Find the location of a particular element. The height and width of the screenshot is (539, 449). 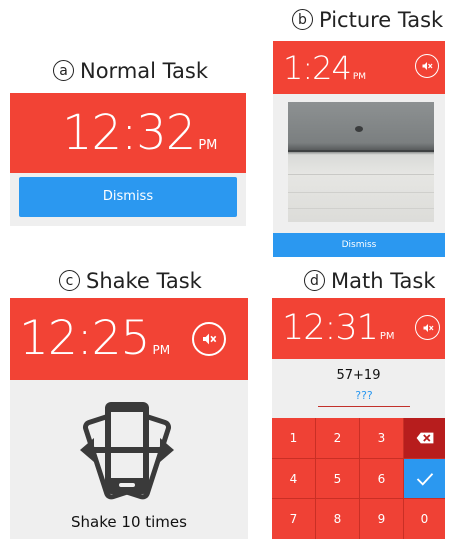

key-8: 8 is located at coordinates (337, 519).